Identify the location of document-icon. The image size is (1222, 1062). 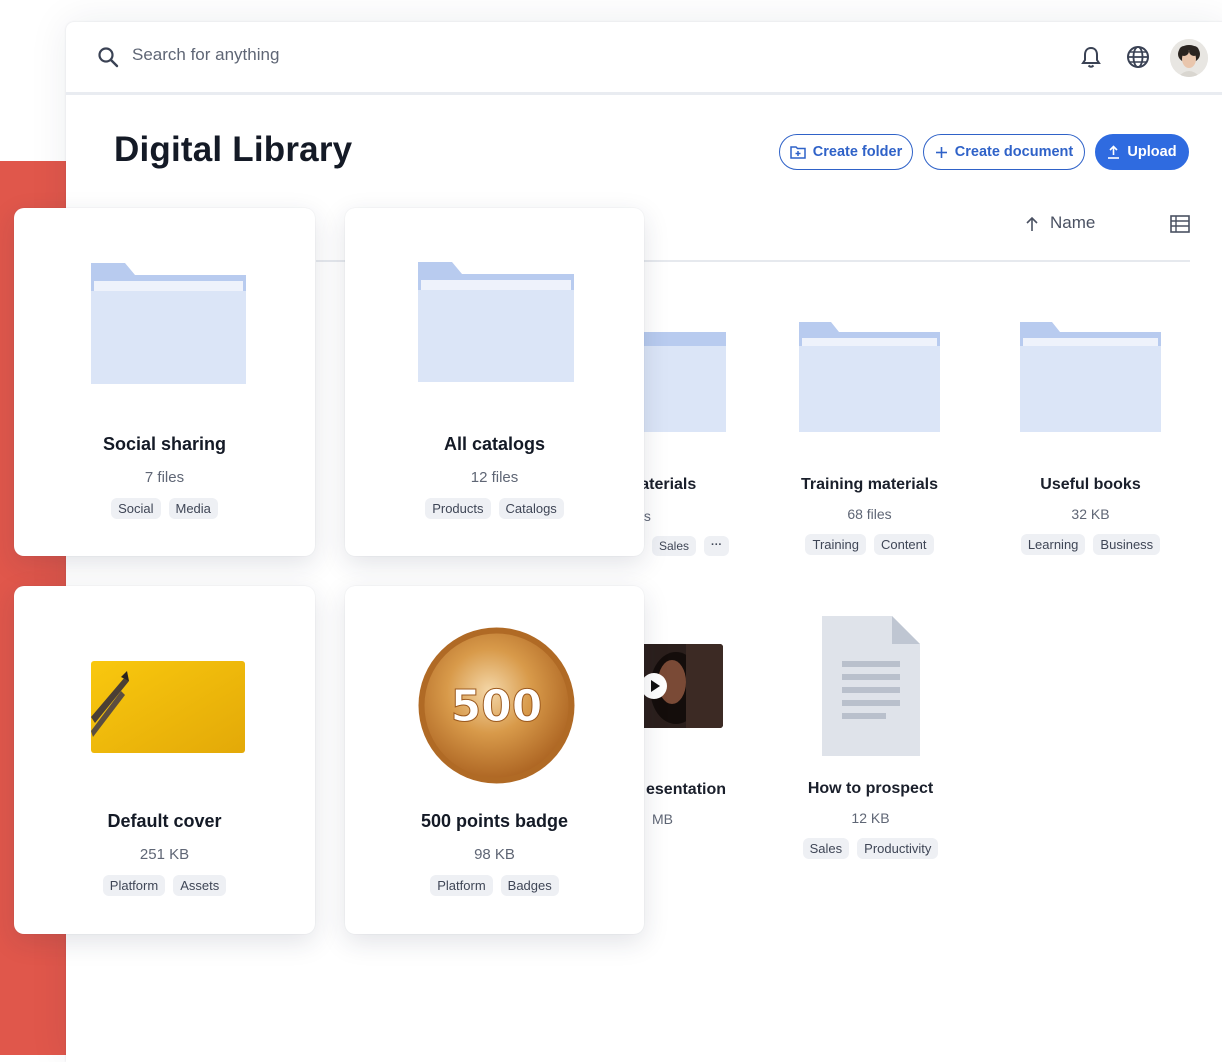
(871, 686).